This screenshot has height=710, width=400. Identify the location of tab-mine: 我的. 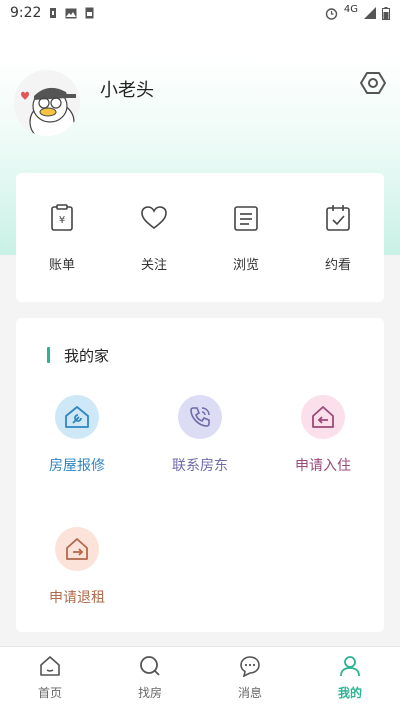
(350, 678).